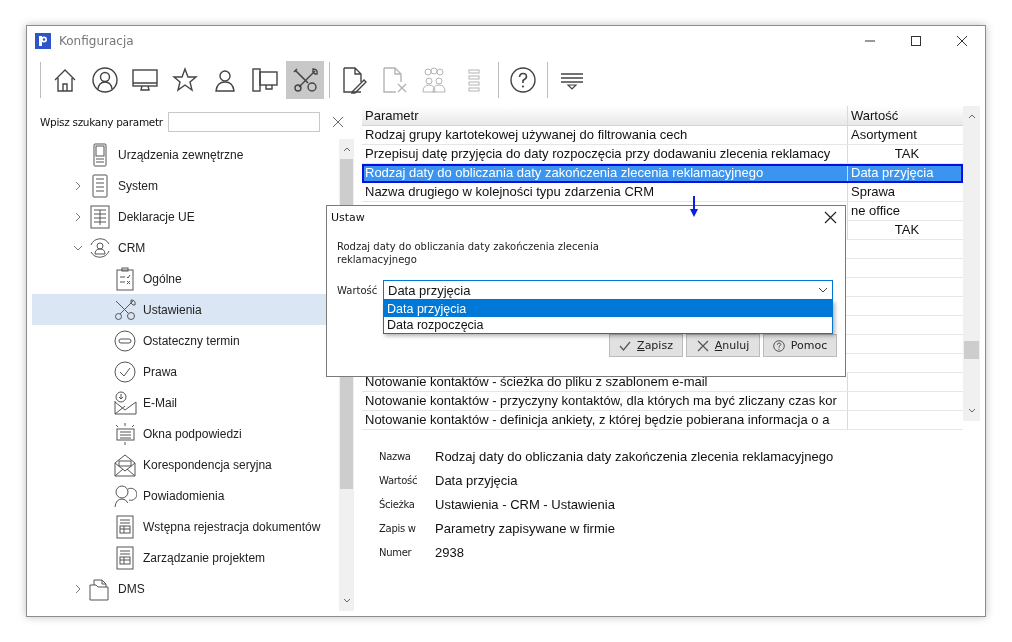  What do you see at coordinates (97, 41) in the screenshot?
I see `window-title: Konfiguracja` at bounding box center [97, 41].